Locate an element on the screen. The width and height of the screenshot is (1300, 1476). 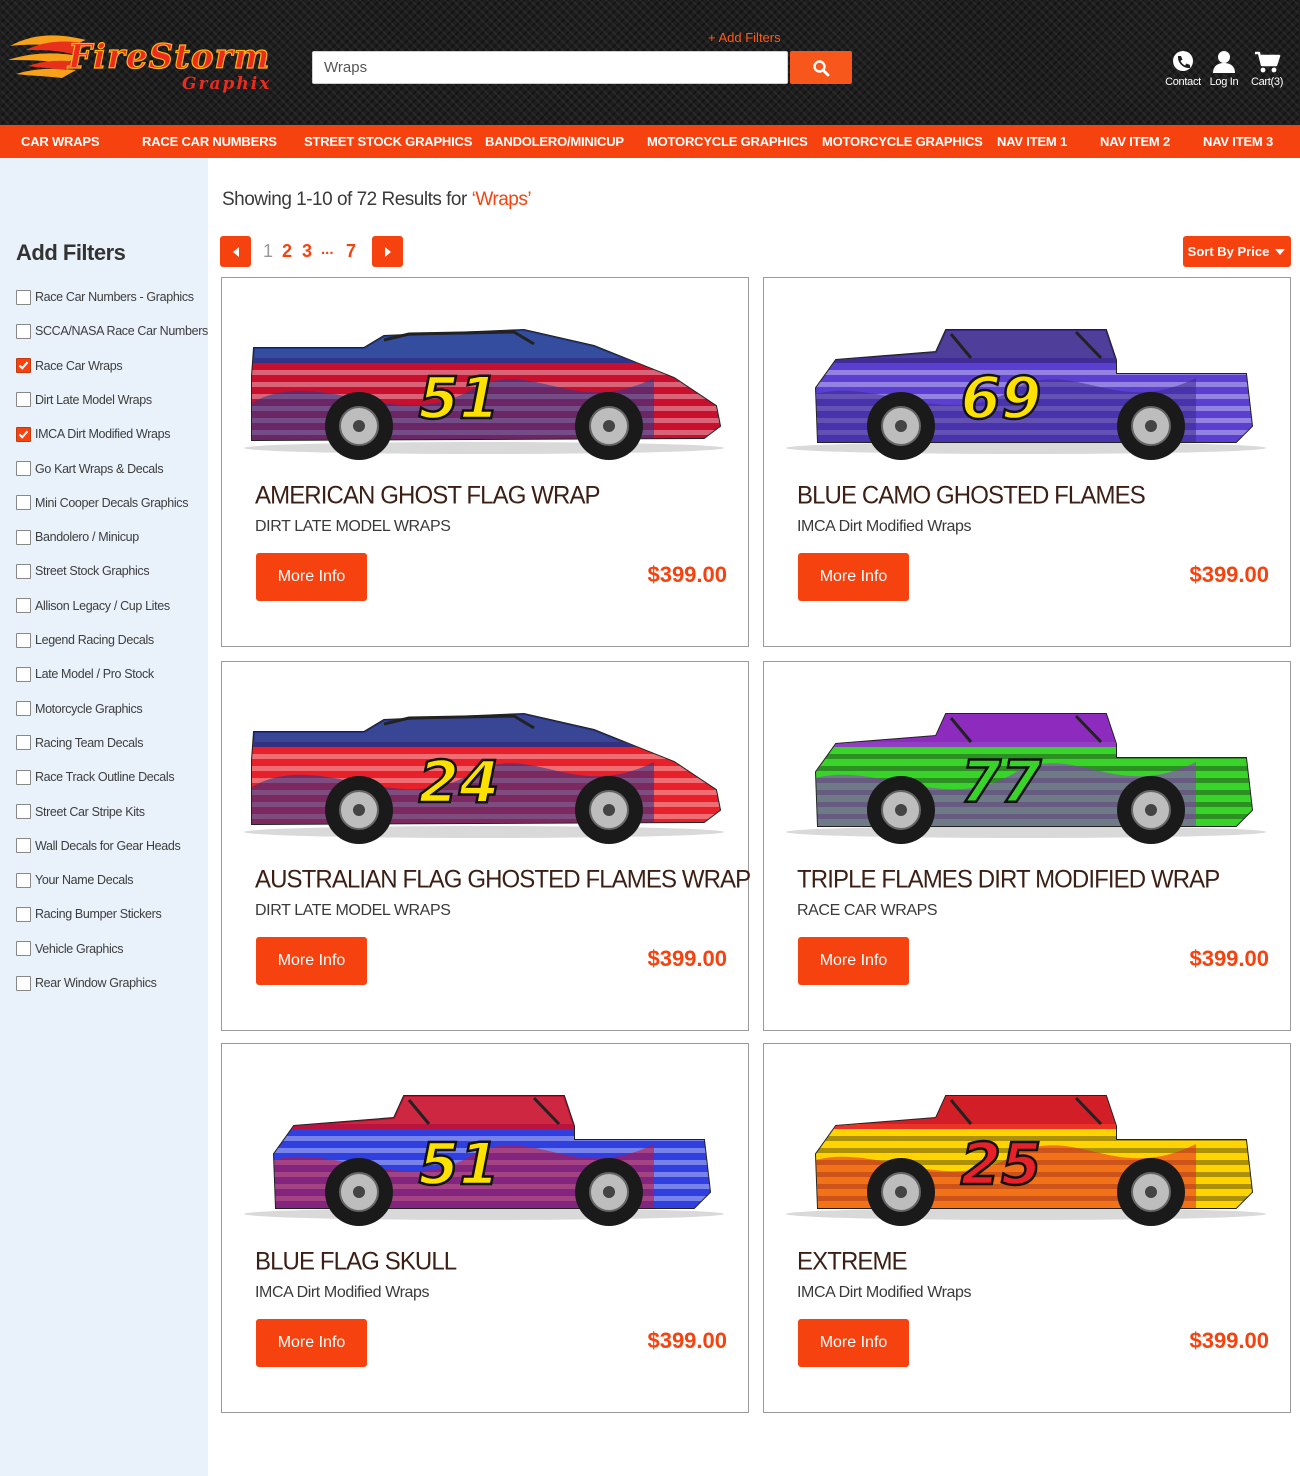
search-button is located at coordinates (821, 67).